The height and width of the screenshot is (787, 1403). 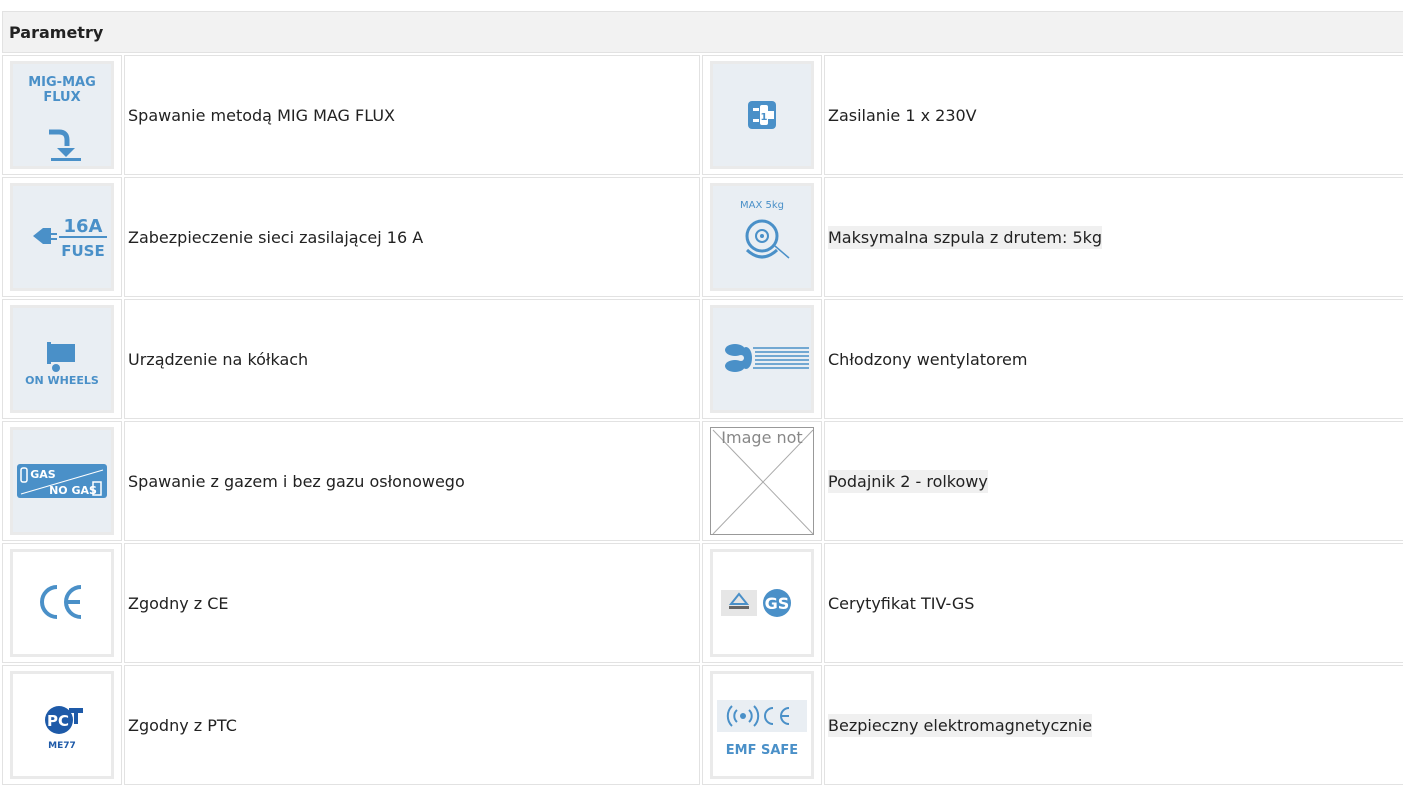 I want to click on svg-text: GS, so click(x=777, y=603).